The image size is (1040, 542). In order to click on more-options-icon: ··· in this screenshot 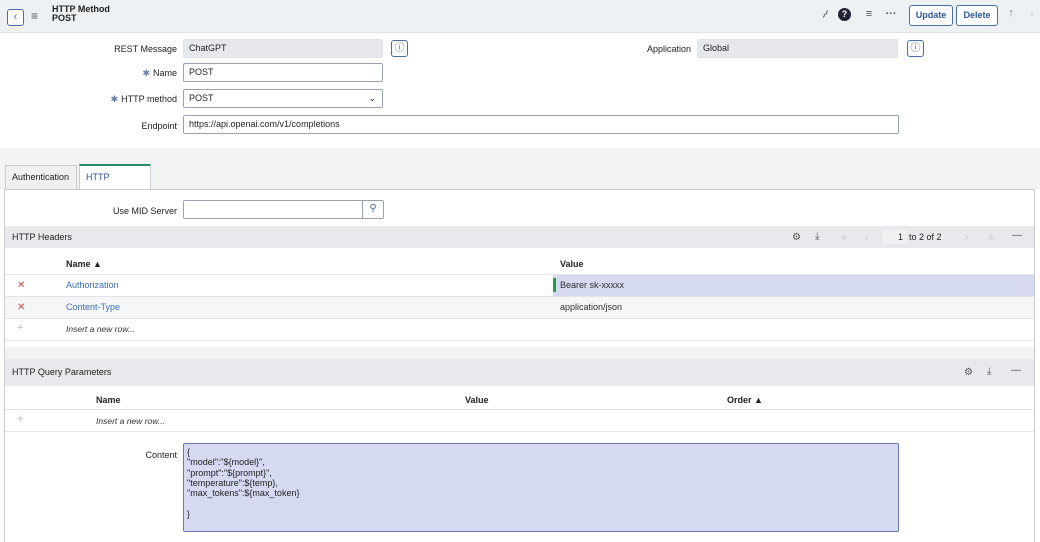, I will do `click(891, 14)`.